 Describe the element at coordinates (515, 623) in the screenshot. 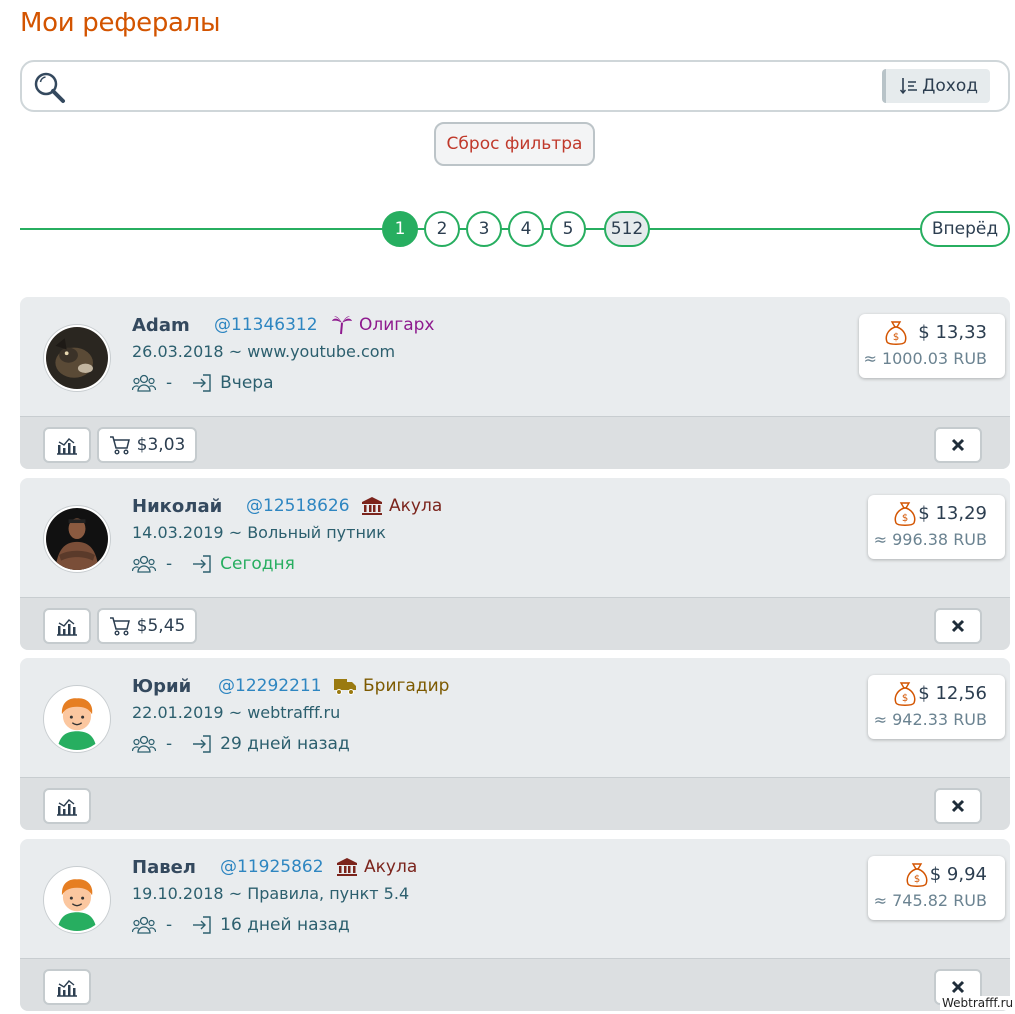

I see `card-actions: $5,45` at that location.